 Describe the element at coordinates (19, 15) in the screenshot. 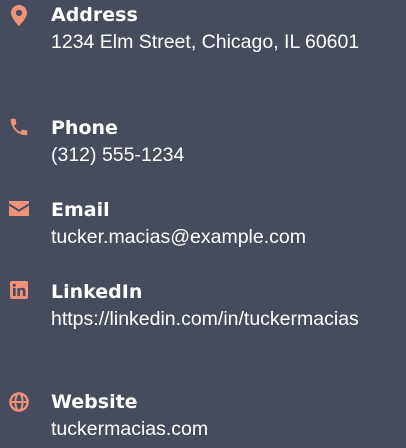

I see `map-pin-icon` at that location.